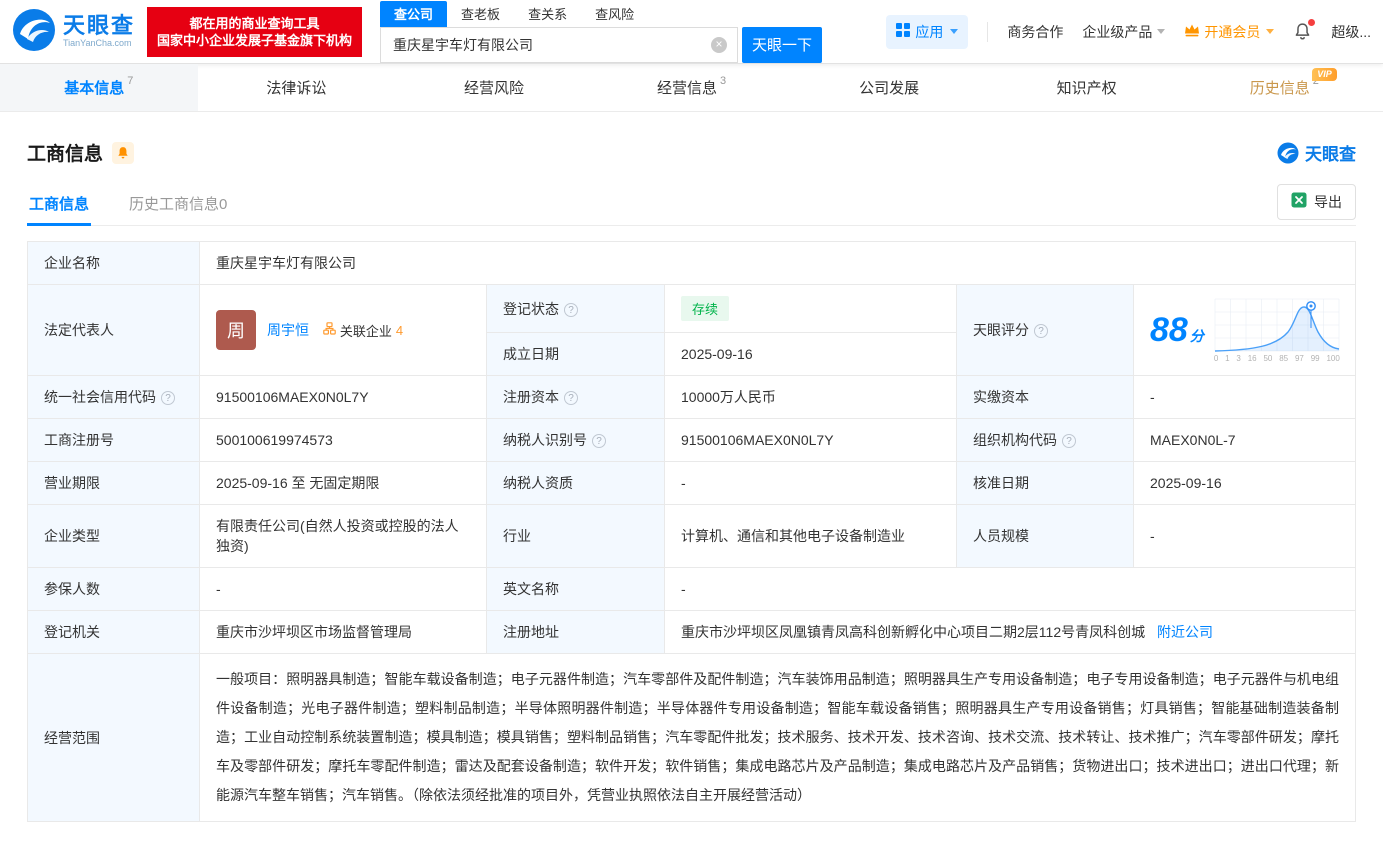  Describe the element at coordinates (99, 87) in the screenshot. I see `tab-basic-info: 基本信息 7` at that location.